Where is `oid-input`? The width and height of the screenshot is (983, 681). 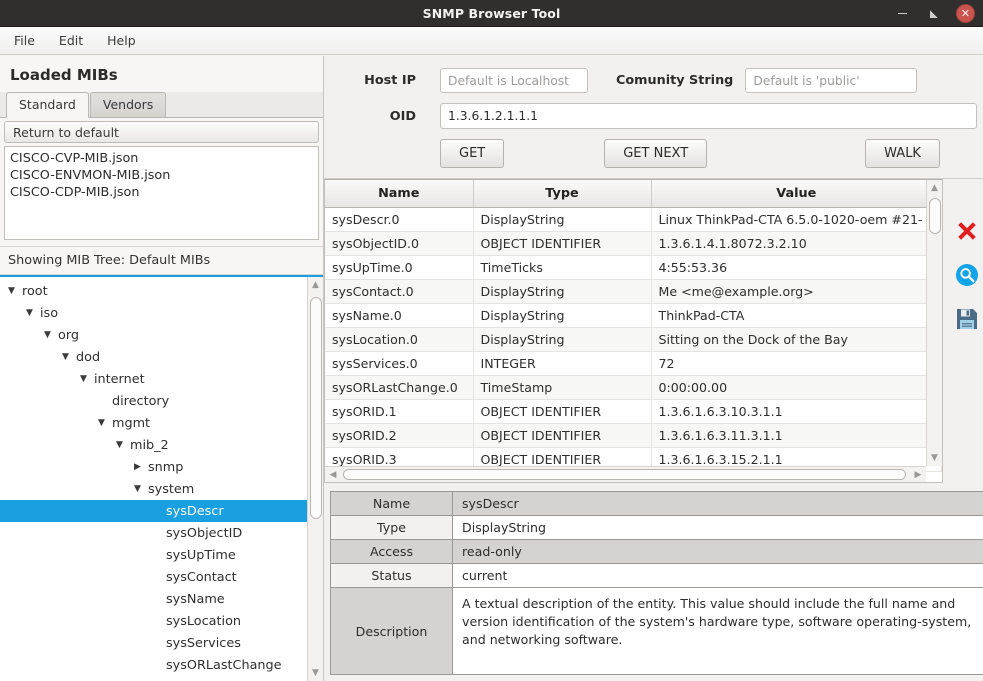 oid-input is located at coordinates (708, 116).